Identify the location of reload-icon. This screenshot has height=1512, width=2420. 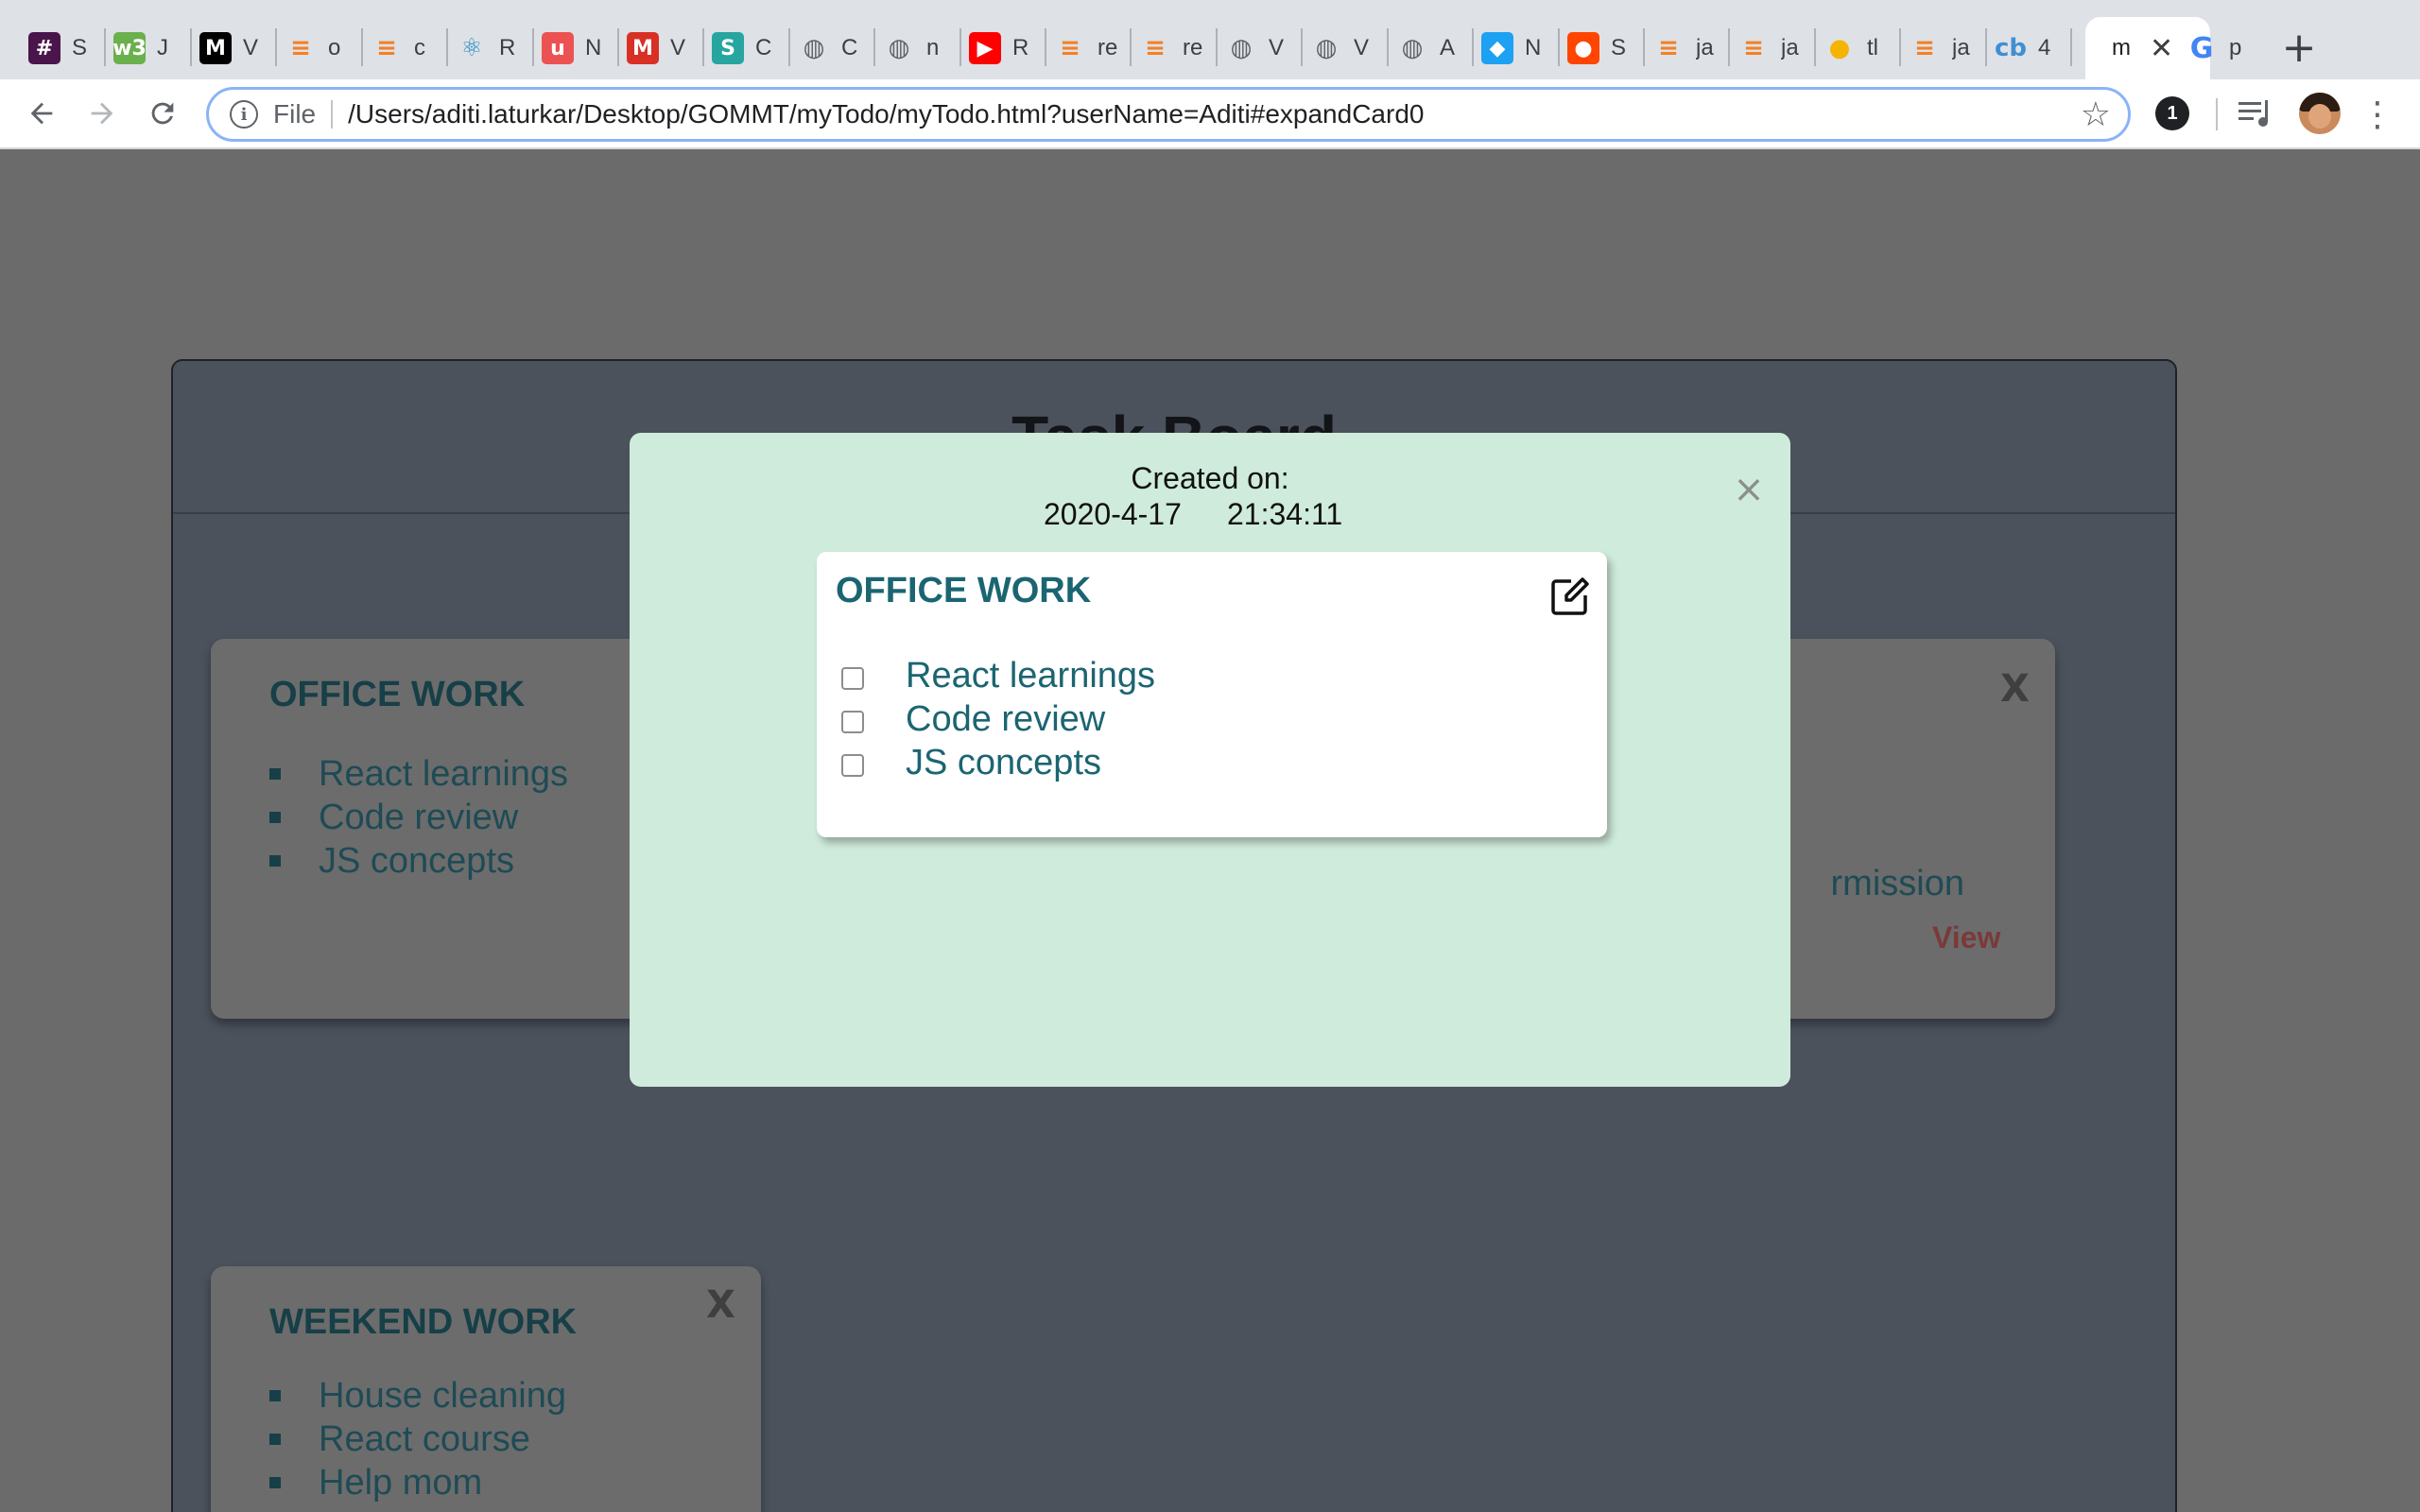
(162, 113).